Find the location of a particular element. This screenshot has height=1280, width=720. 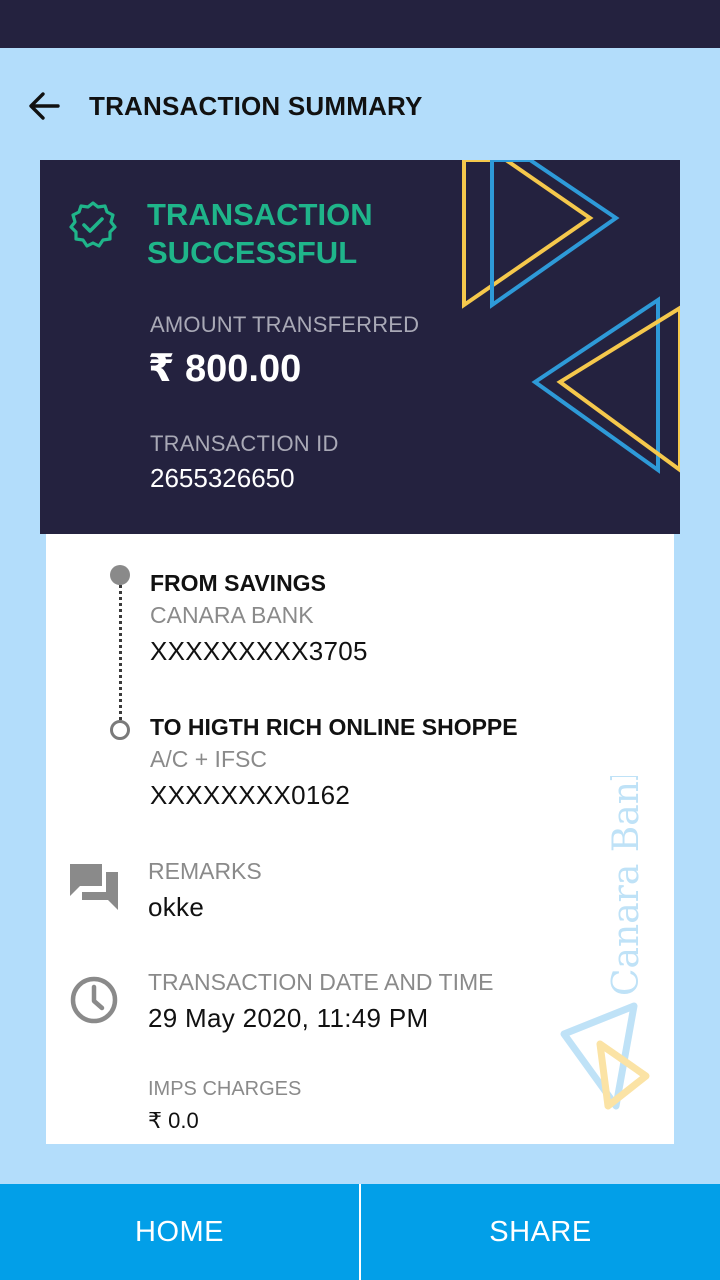

status-bar is located at coordinates (360, 24).